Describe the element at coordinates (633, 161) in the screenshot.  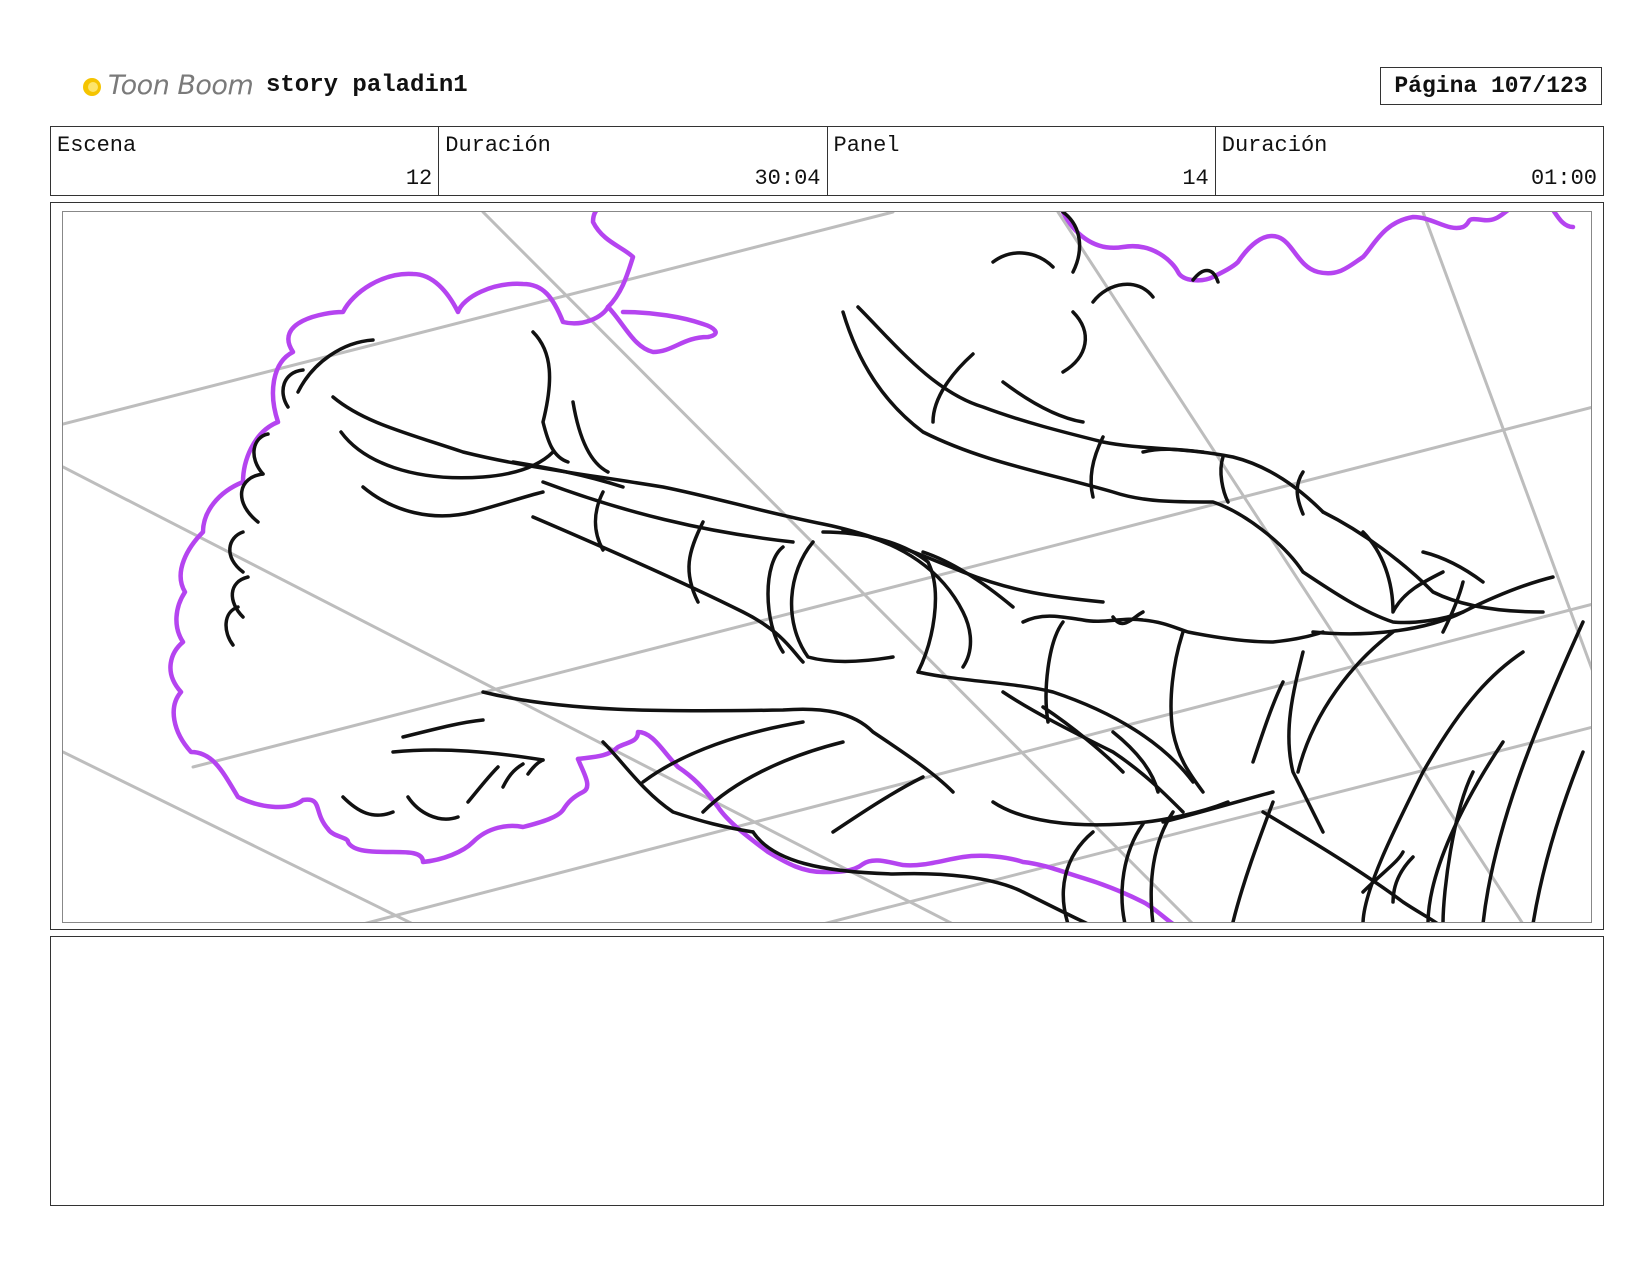
I see `scene-duration-cell: Duración 30:04` at that location.